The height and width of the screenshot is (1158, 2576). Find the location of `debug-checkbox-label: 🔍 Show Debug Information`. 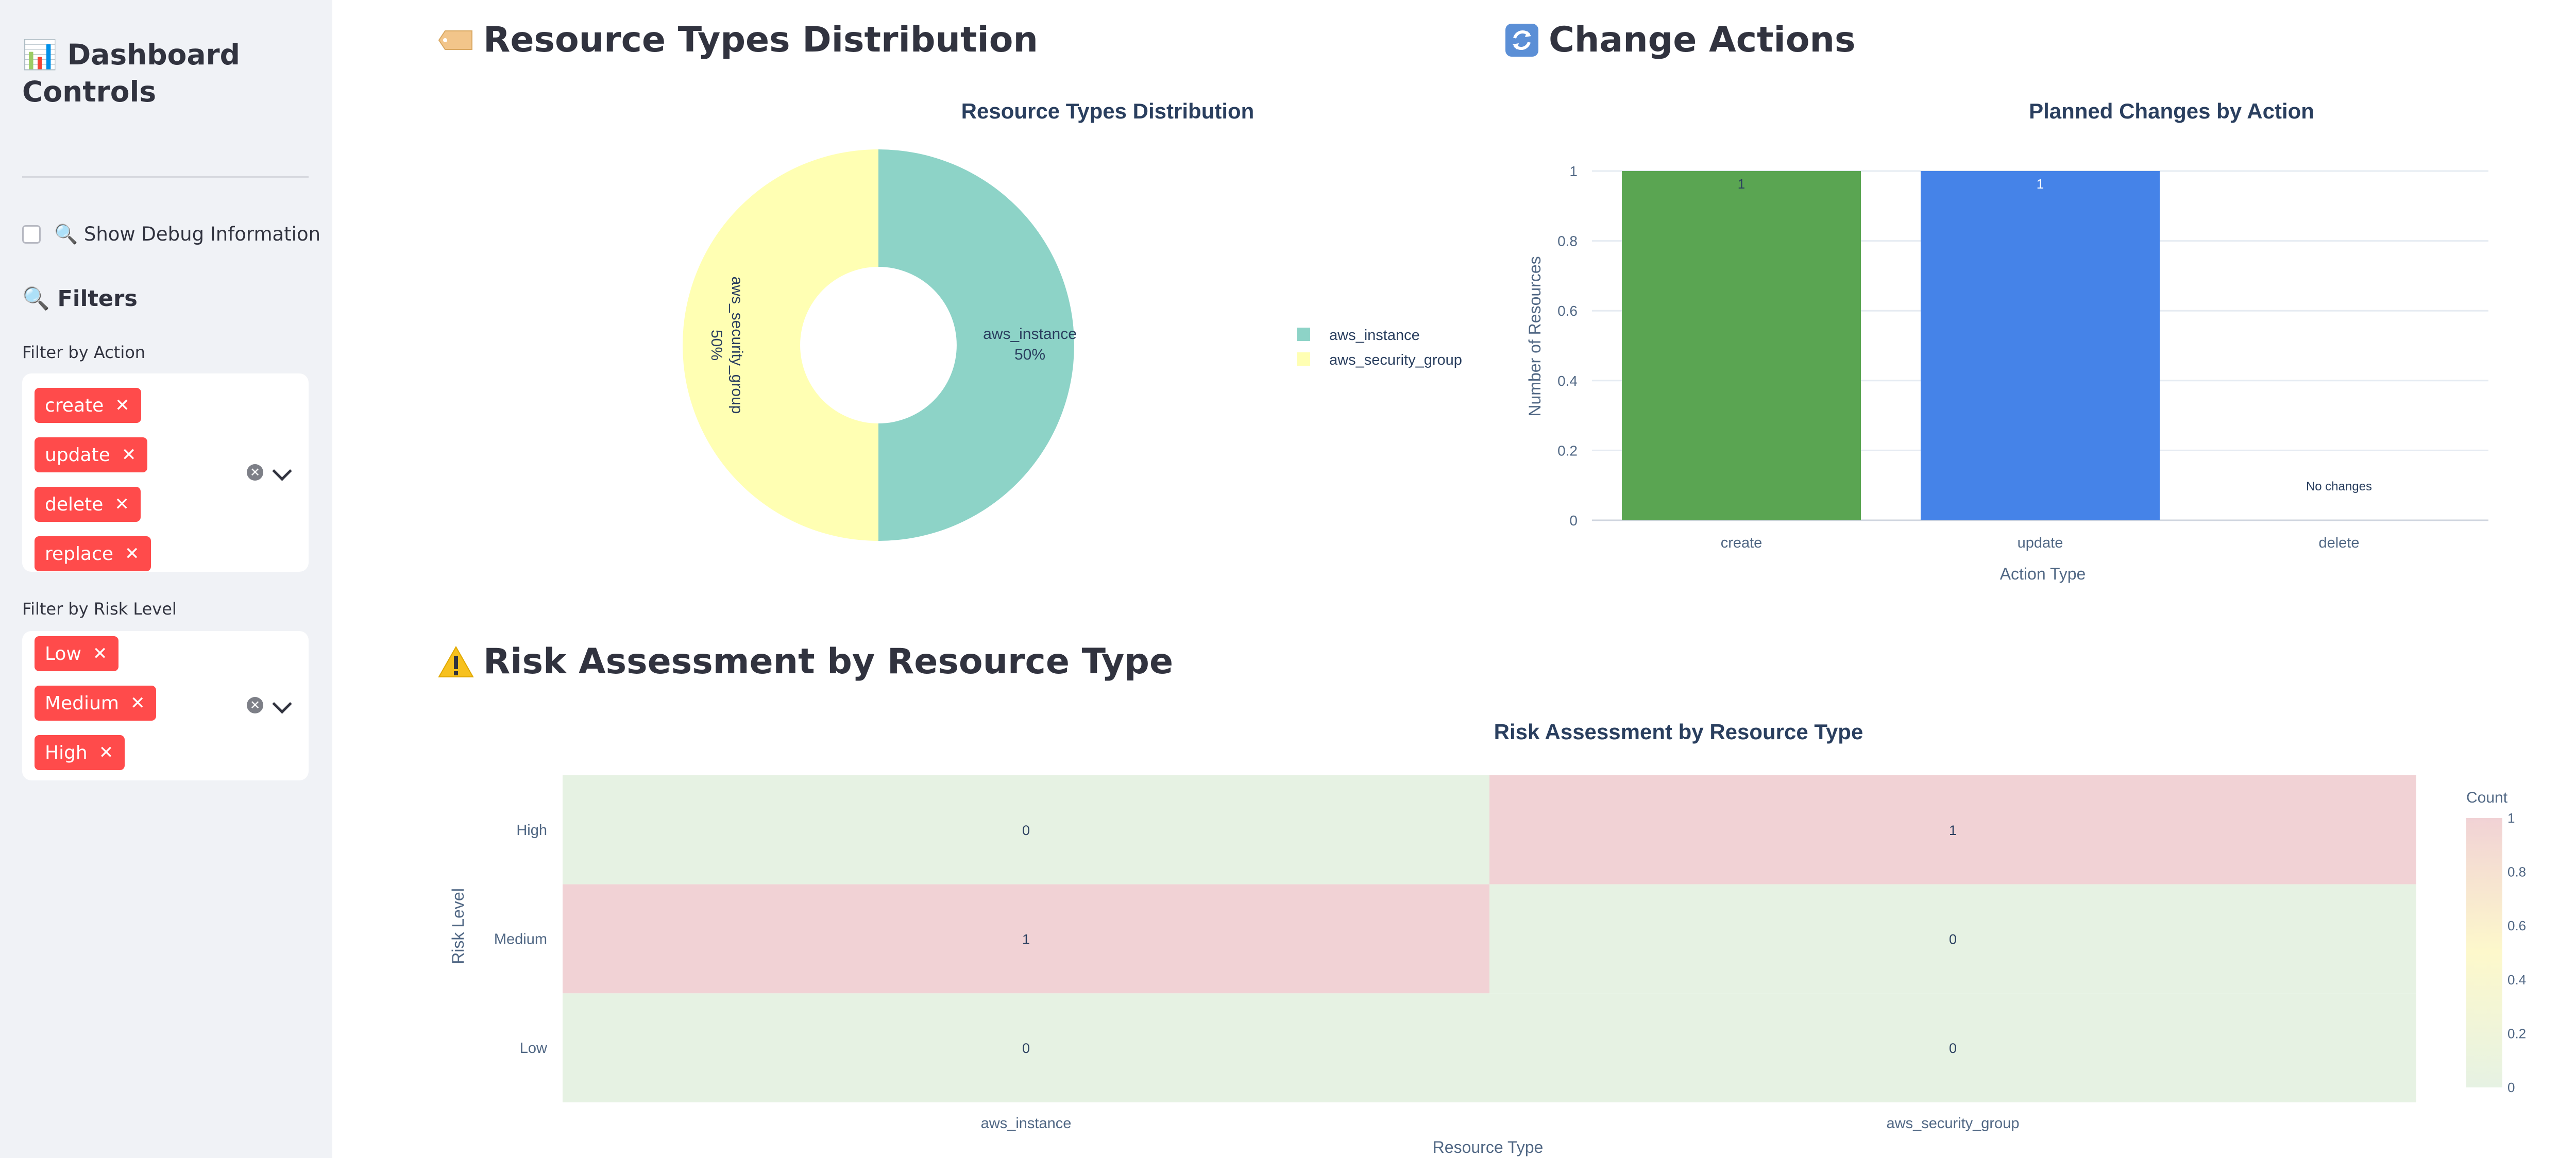

debug-checkbox-label: 🔍 Show Debug Information is located at coordinates (187, 234).